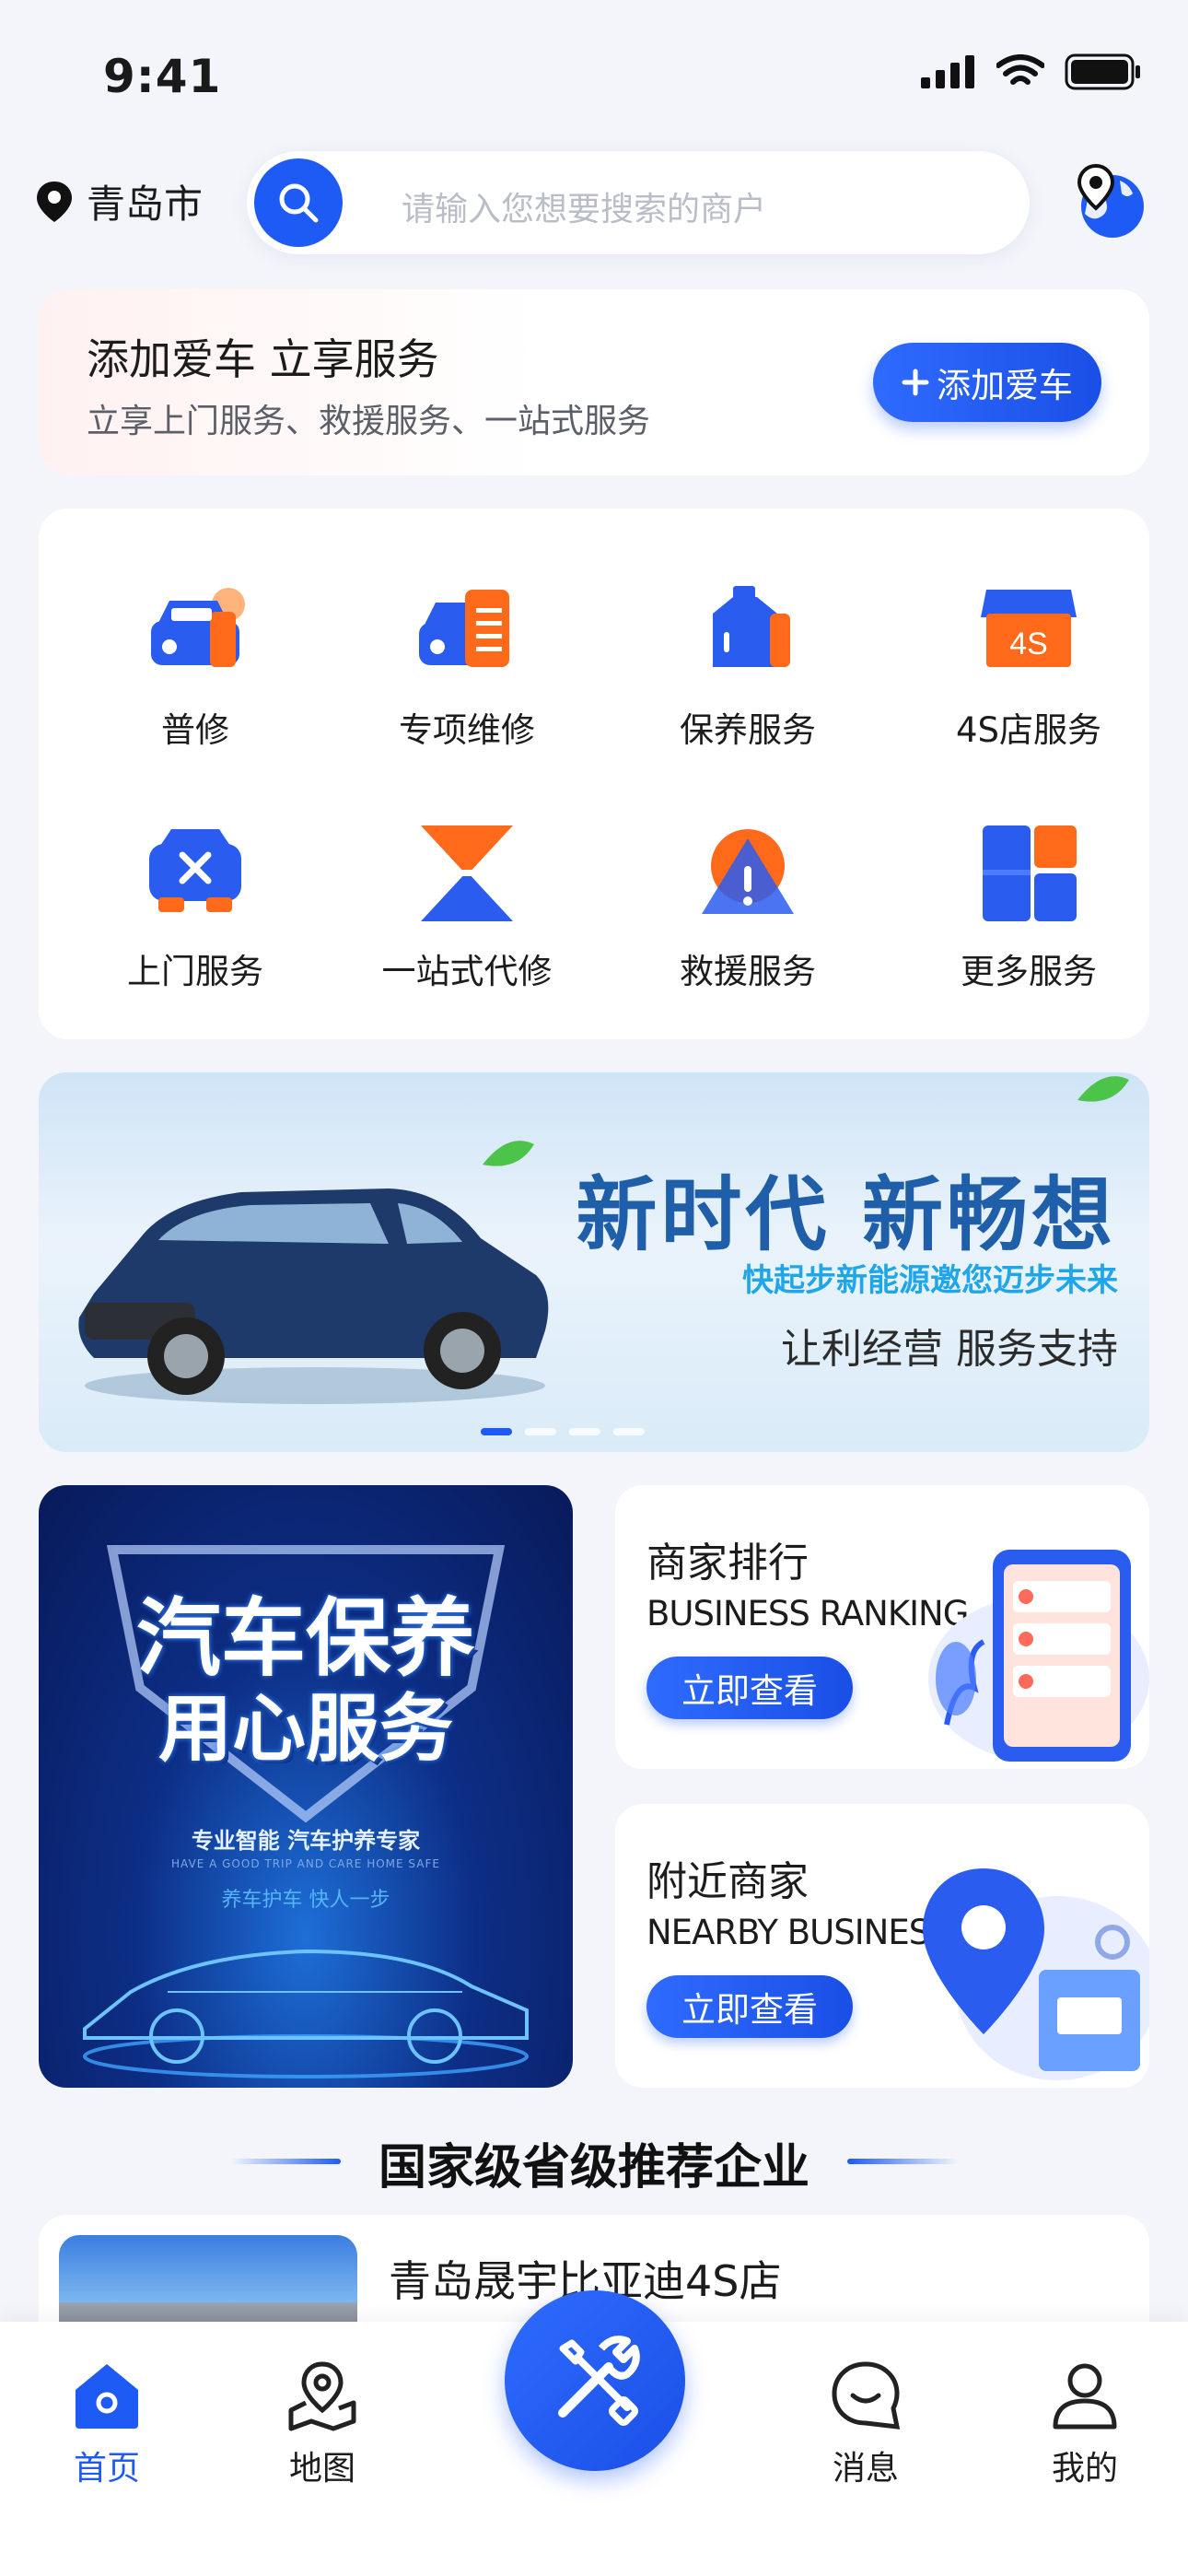 Image resolution: width=1188 pixels, height=2576 pixels. I want to click on service-door-to-door: 上门服务, so click(195, 905).